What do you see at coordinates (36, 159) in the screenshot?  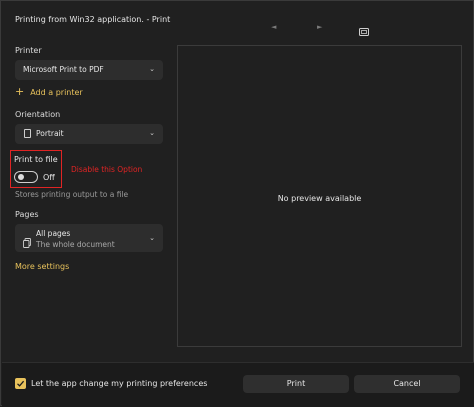 I see `print-to-file-label: Print to file` at bounding box center [36, 159].